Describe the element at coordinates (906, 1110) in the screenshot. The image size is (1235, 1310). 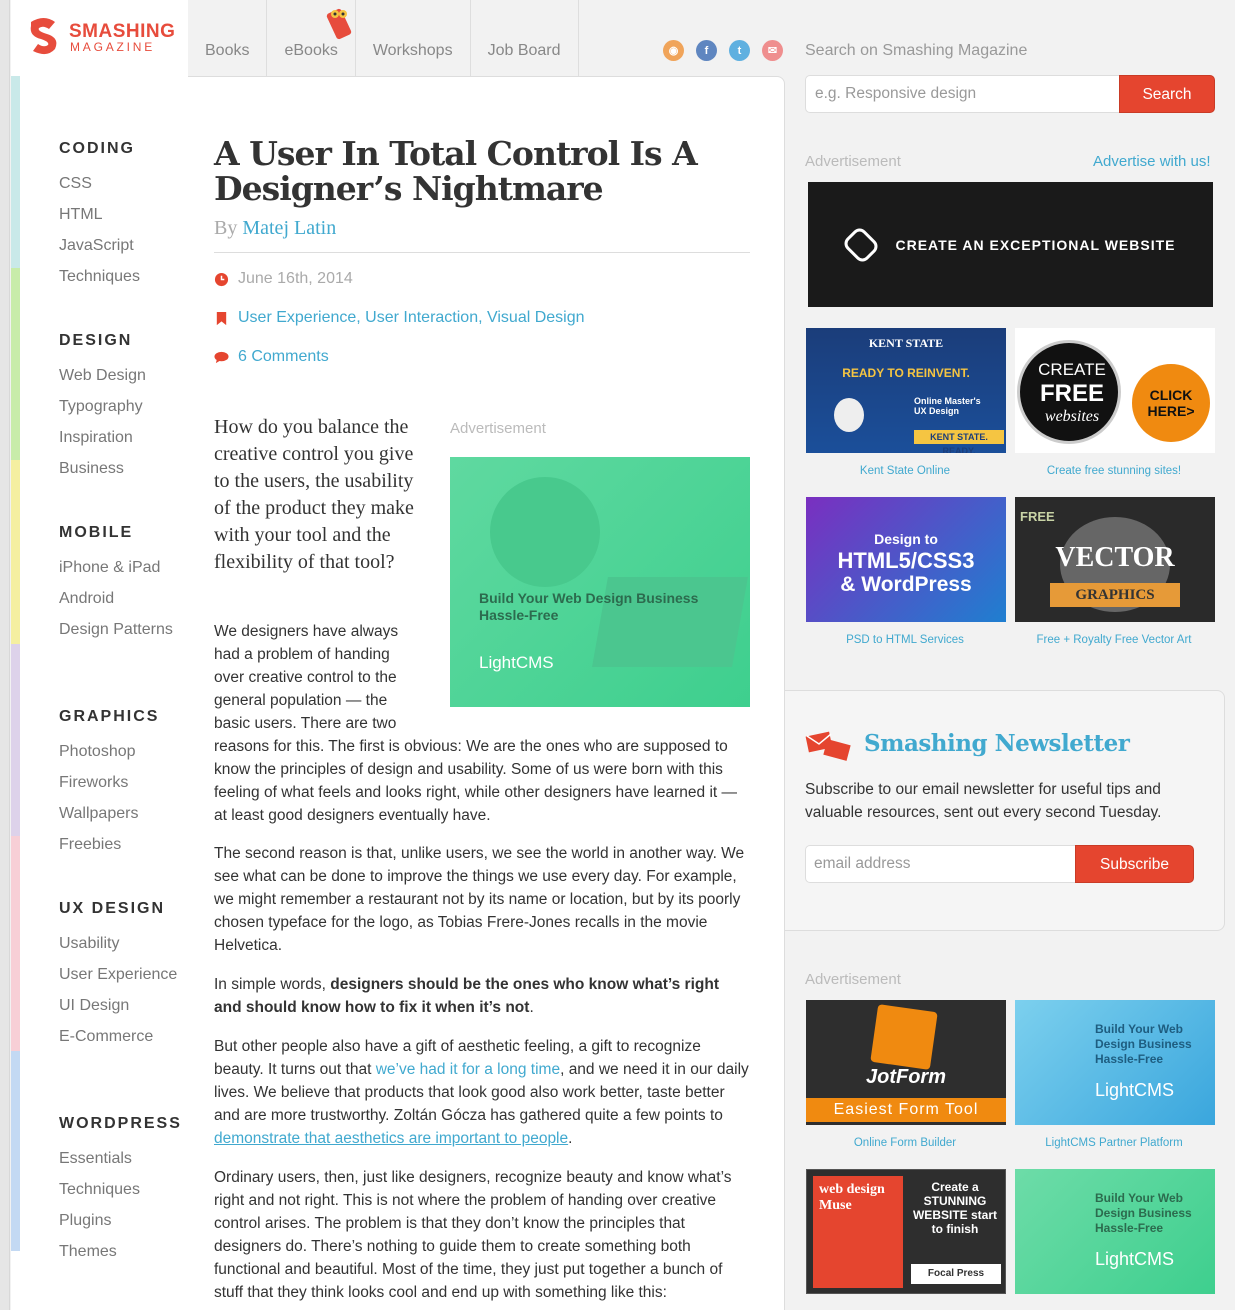
I see `ad-text: Easiest Form Tool` at that location.